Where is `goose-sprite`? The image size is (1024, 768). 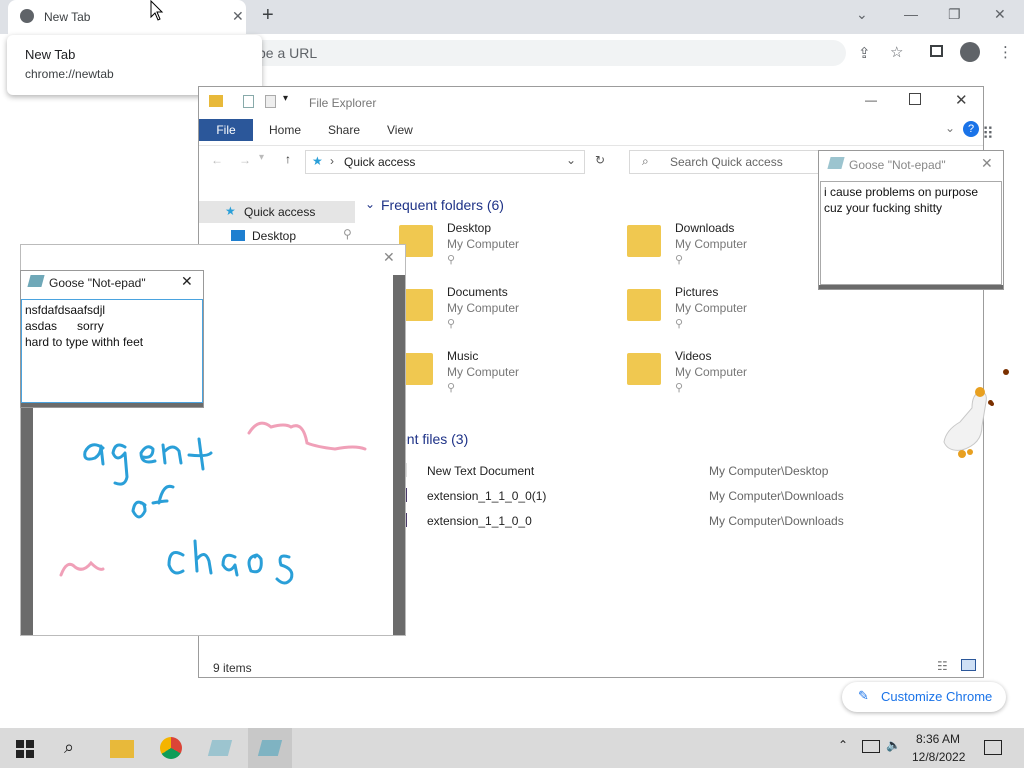 goose-sprite is located at coordinates (968, 422).